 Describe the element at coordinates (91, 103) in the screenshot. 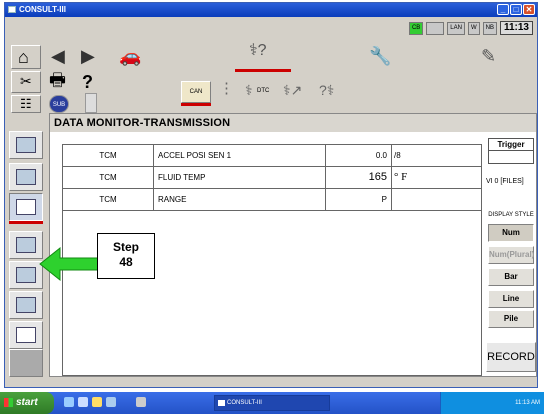

I see `battery-indicator` at that location.